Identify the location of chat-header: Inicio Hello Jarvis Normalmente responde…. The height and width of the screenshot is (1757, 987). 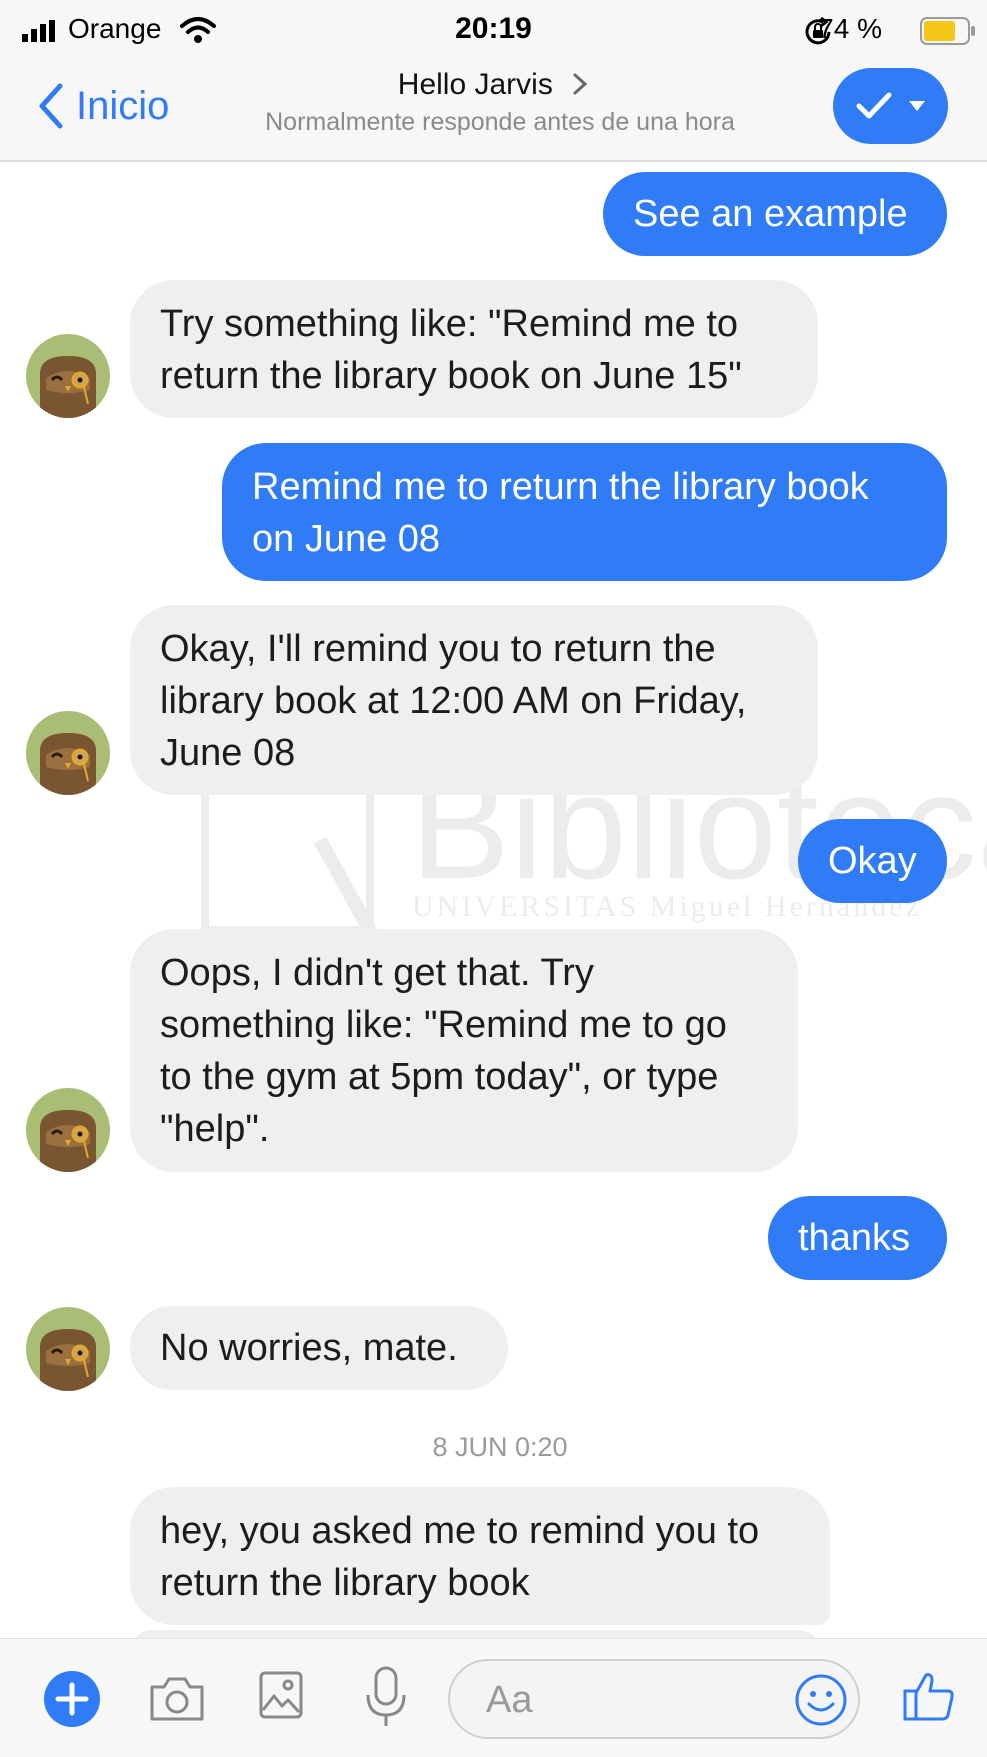
(493, 111).